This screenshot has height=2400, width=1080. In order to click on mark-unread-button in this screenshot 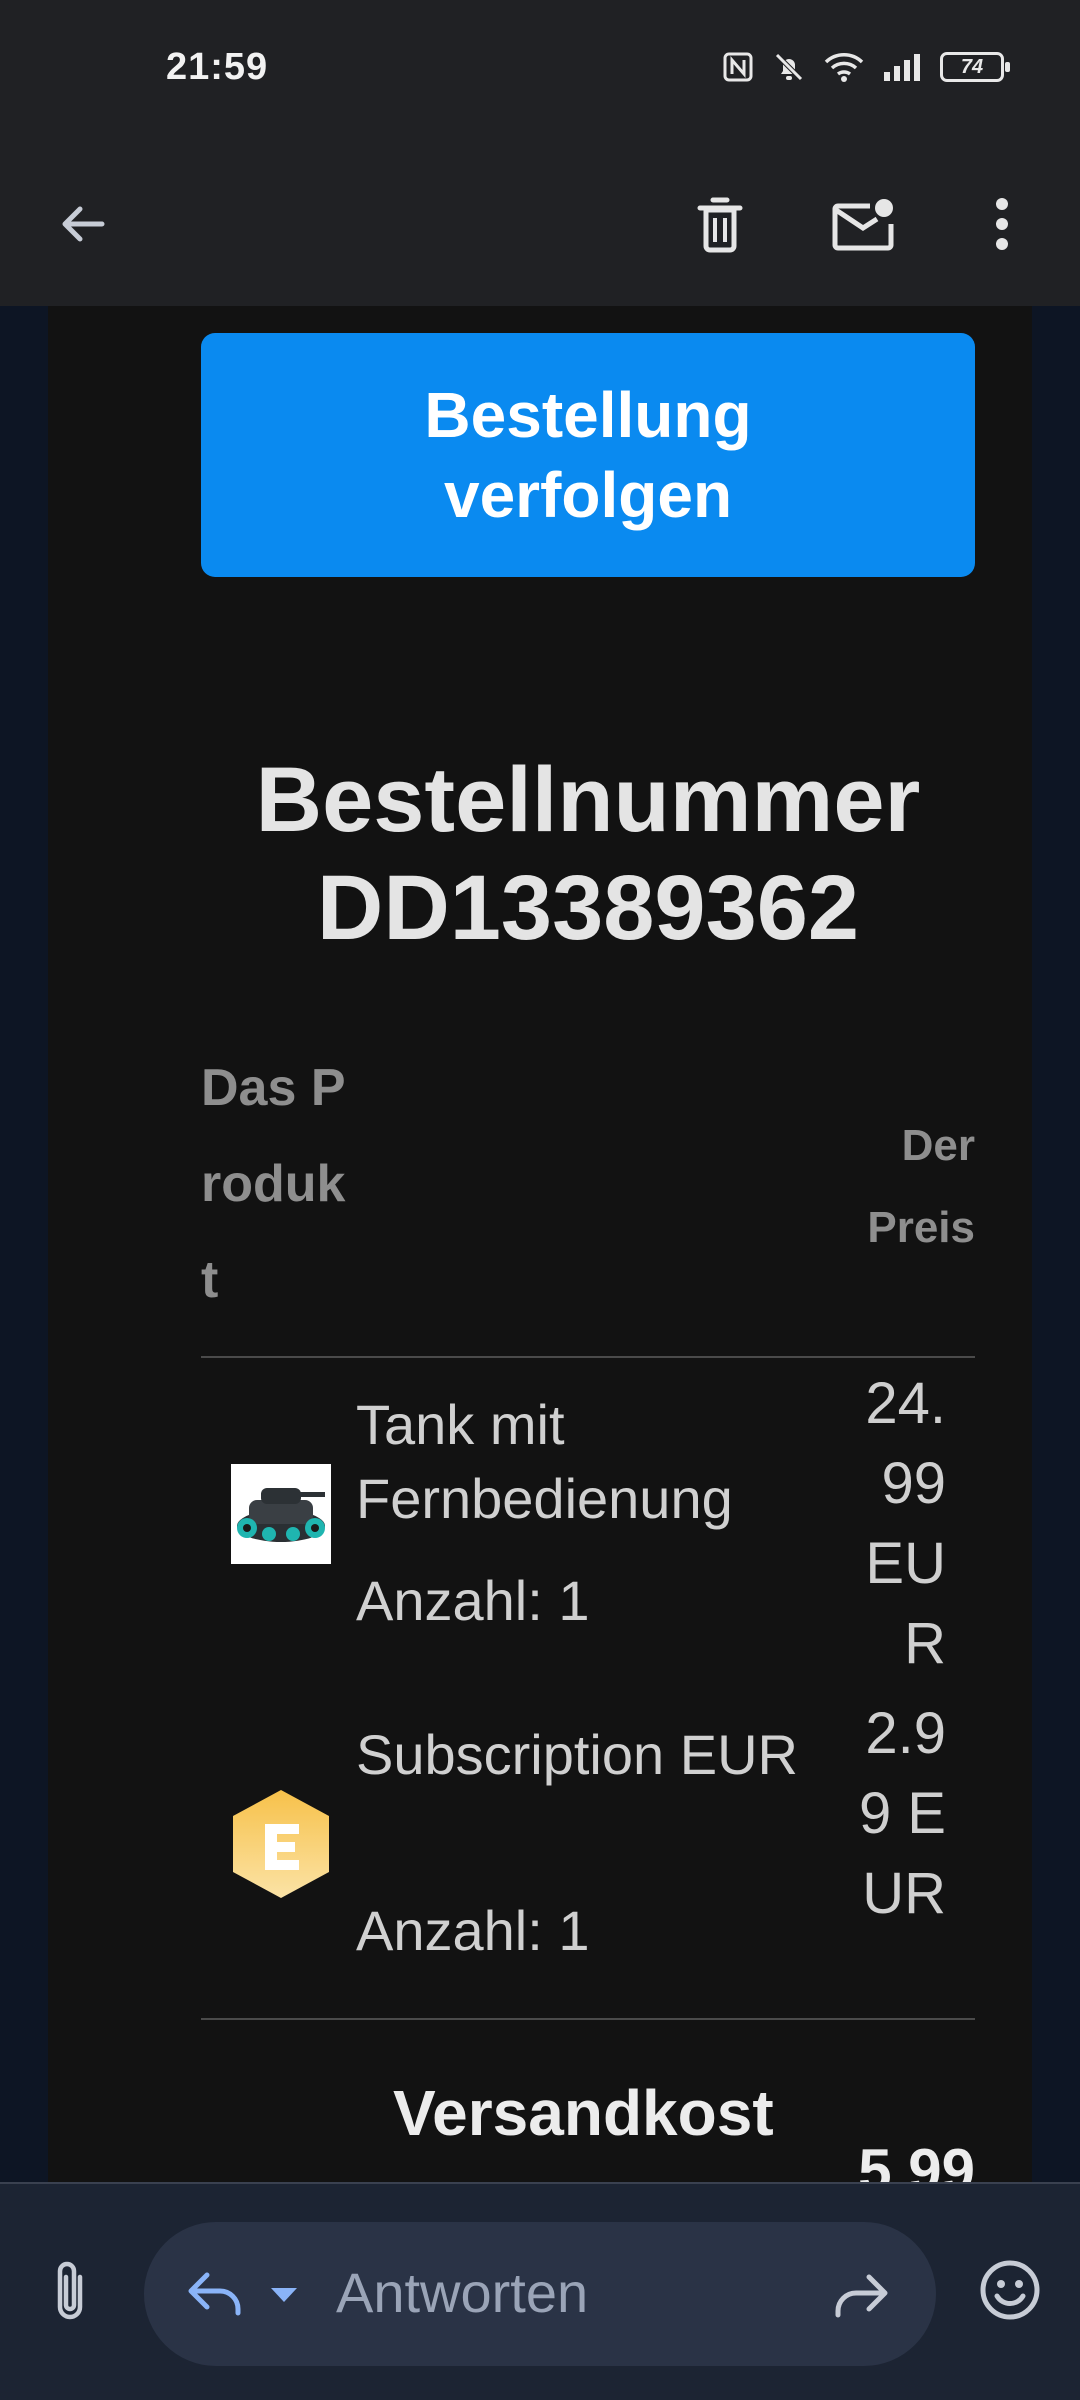, I will do `click(863, 224)`.